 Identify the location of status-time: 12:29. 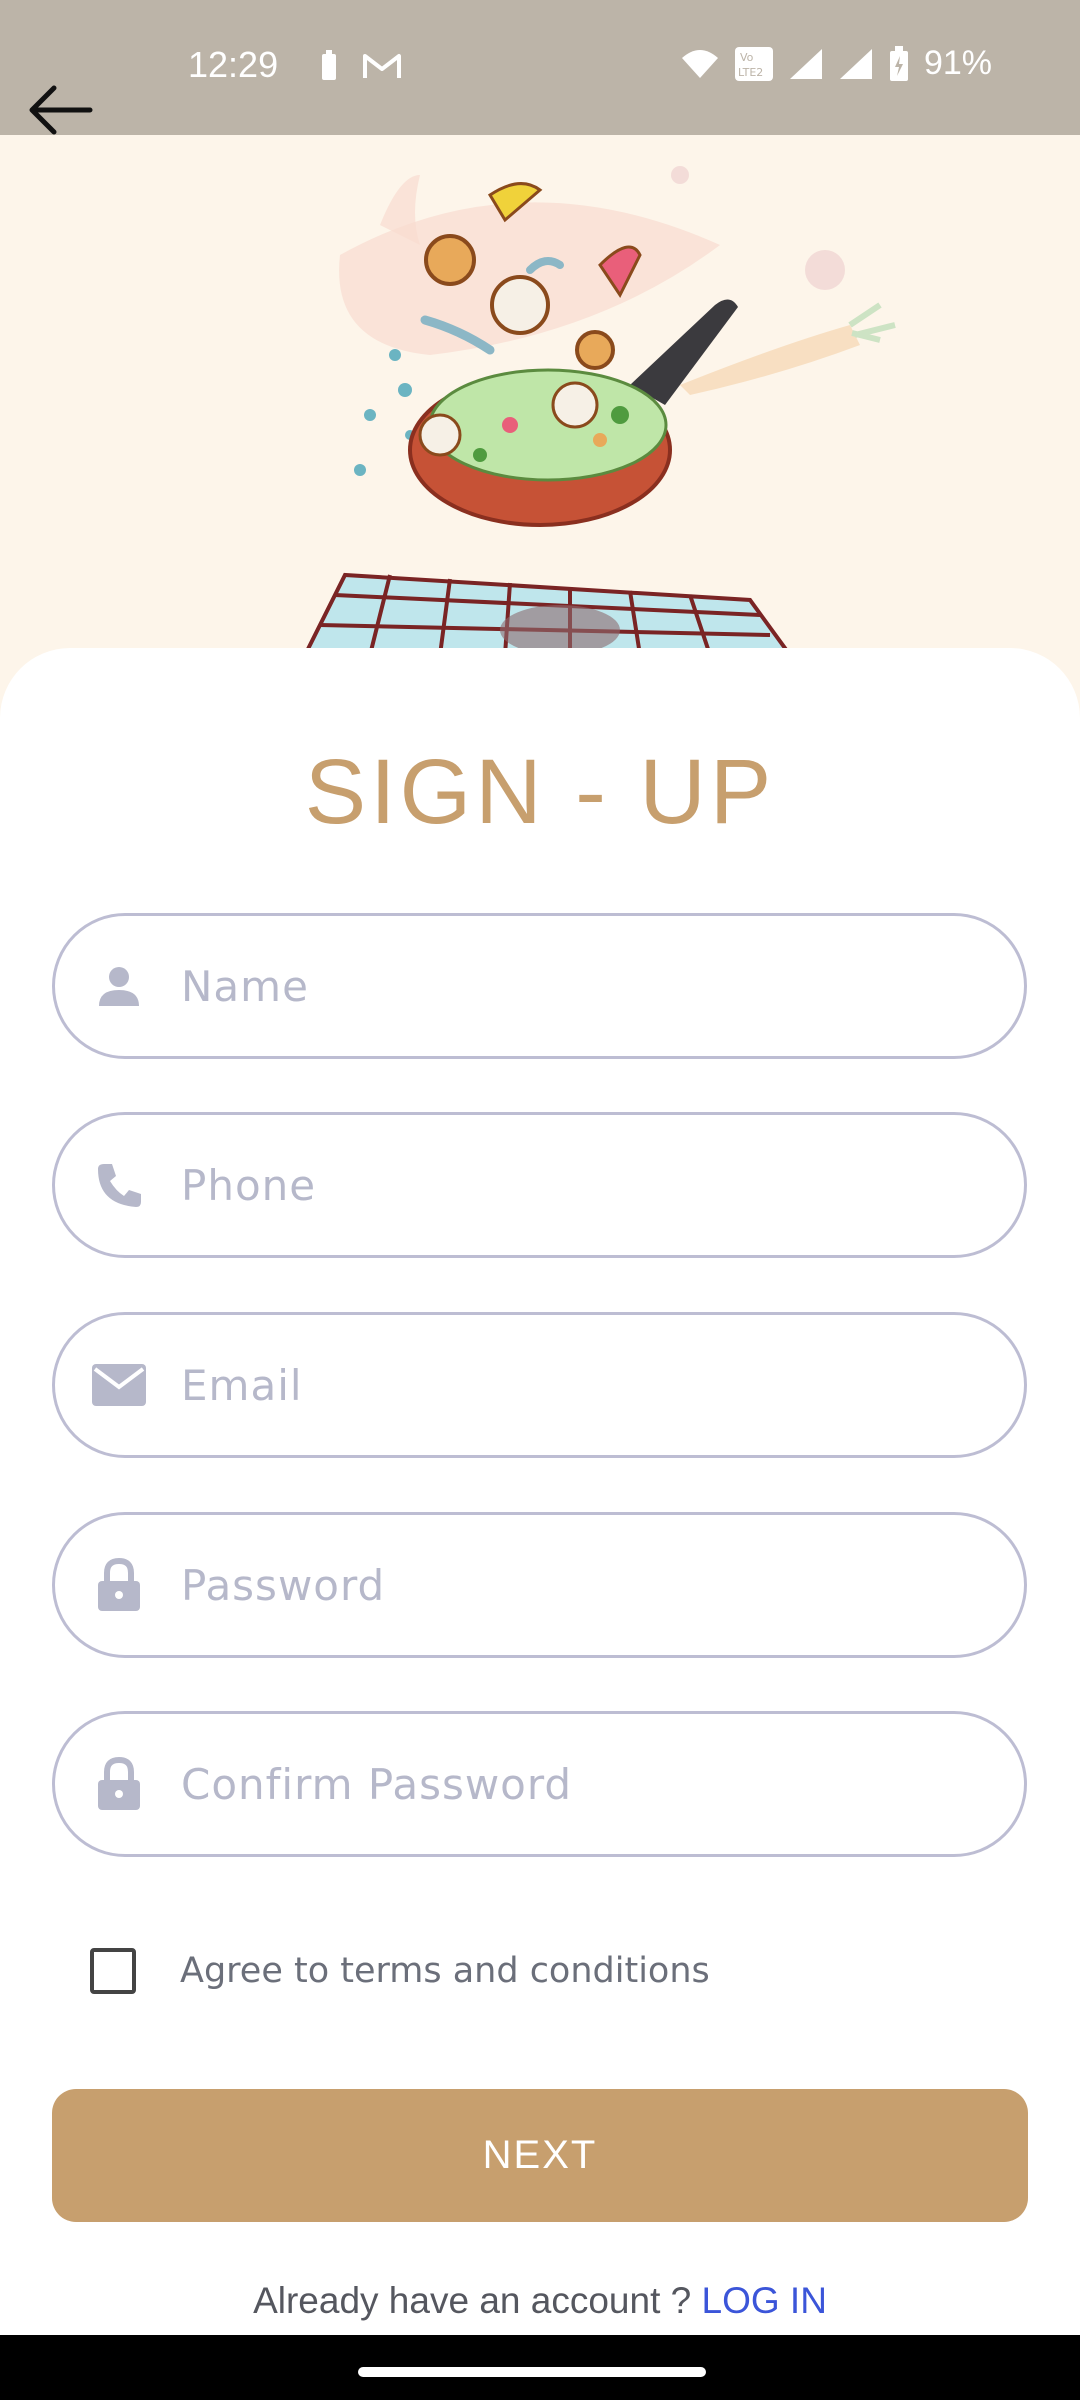
(233, 64).